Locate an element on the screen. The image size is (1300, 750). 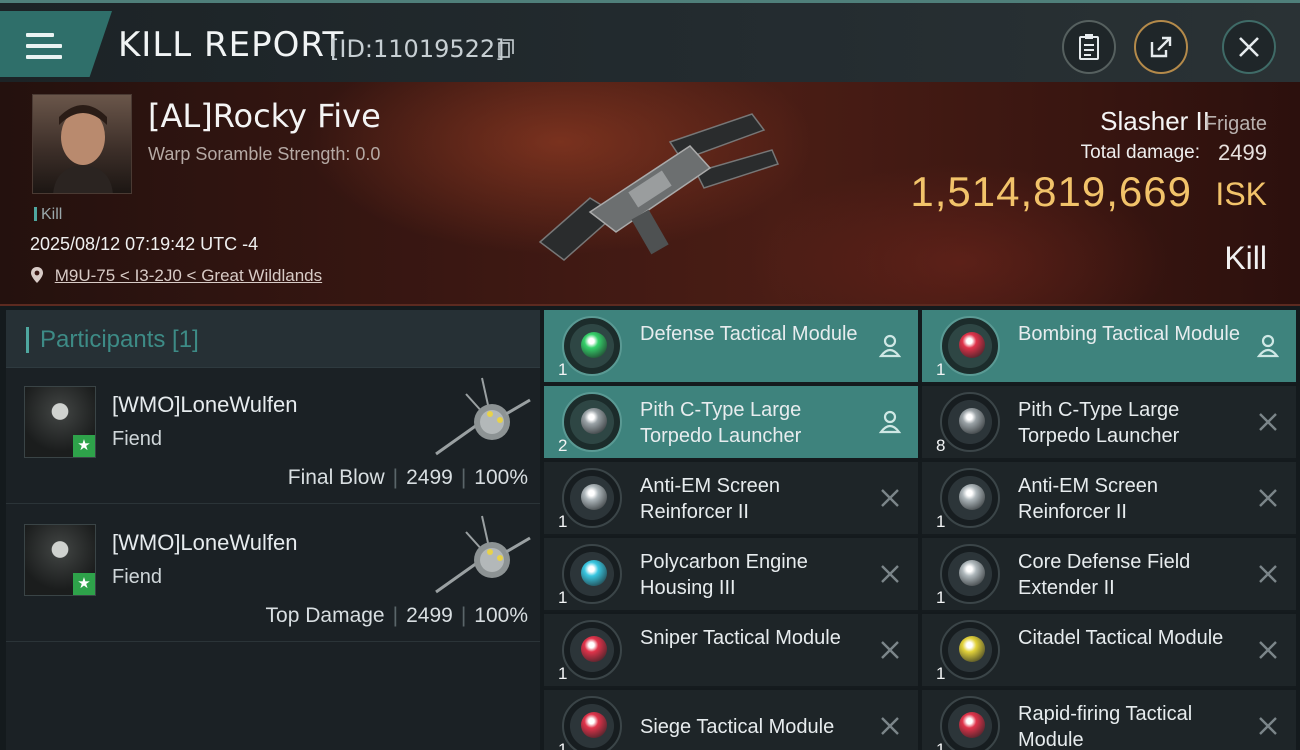
victim-ship-name: Slasher II is located at coordinates (1155, 121).